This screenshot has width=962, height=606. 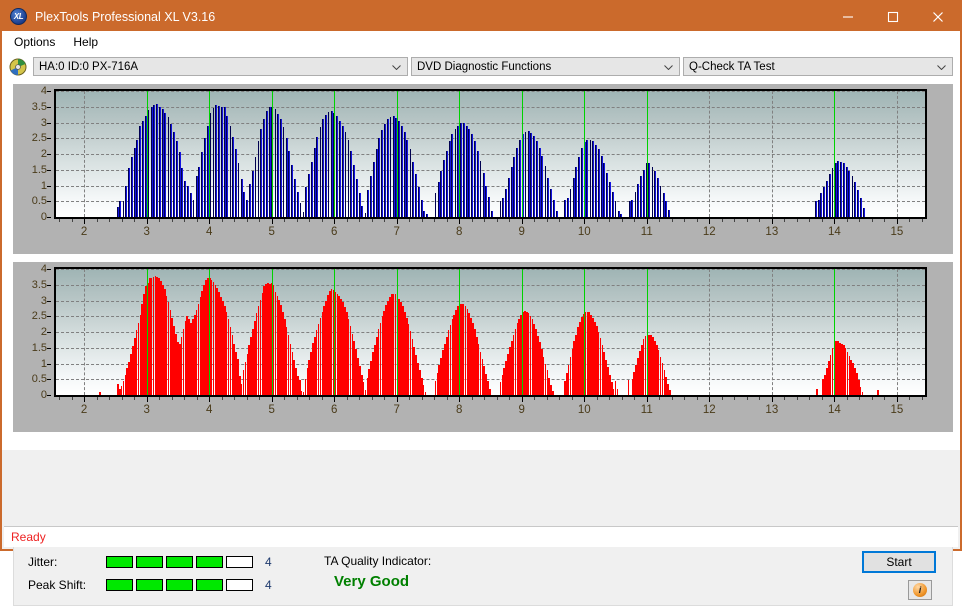 What do you see at coordinates (459, 410) in the screenshot?
I see `x-axis-tick-label: 8` at bounding box center [459, 410].